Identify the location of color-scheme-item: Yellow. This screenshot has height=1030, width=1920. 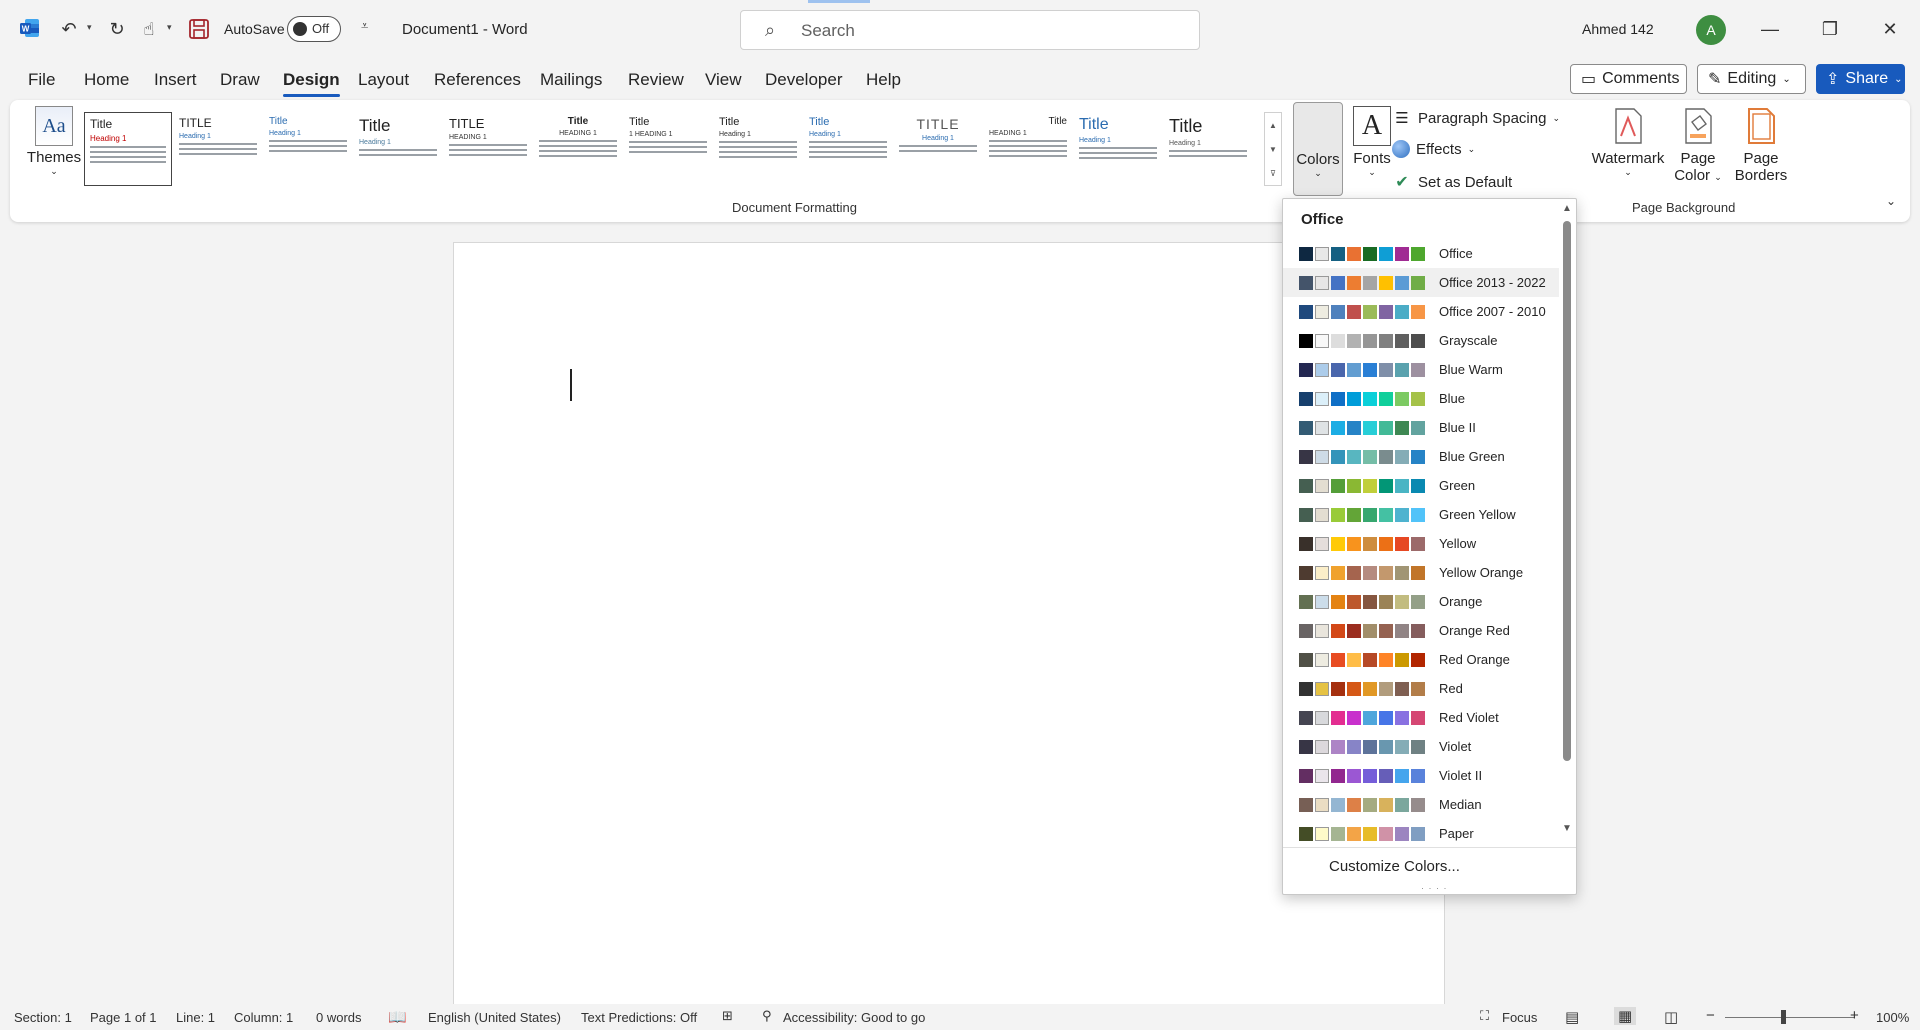
(1421, 543).